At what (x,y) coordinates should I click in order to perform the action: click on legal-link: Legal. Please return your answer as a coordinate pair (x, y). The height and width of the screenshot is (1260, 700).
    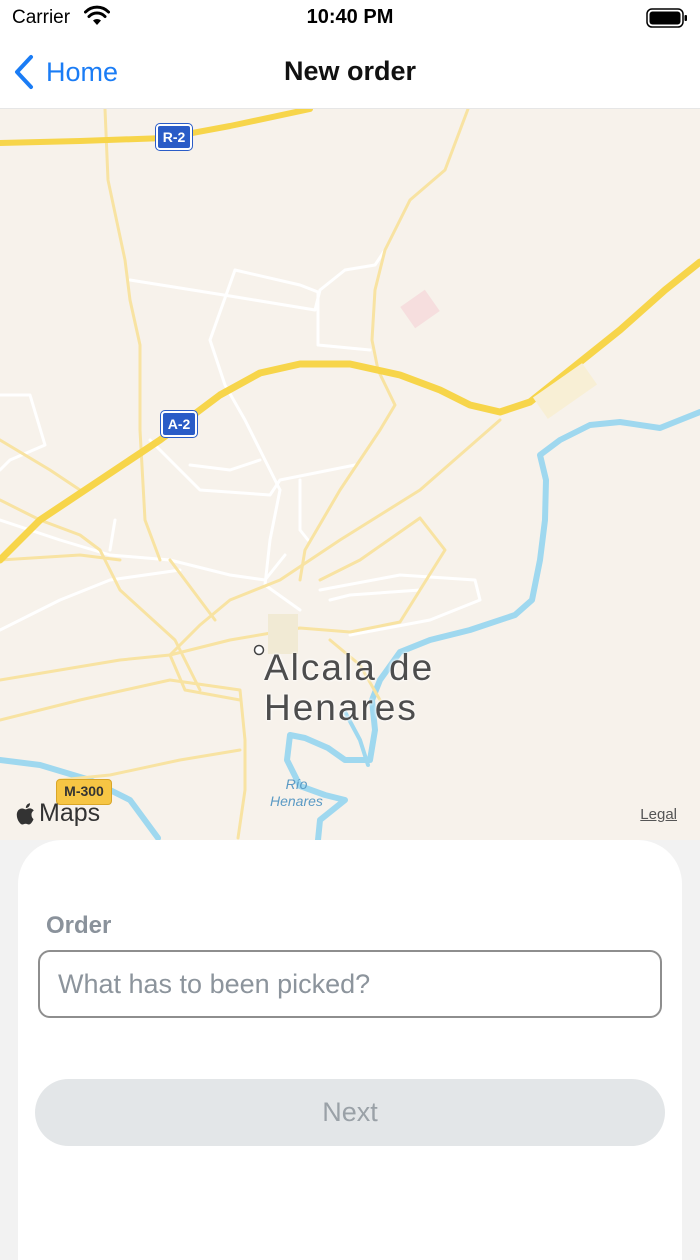
    Looking at the image, I should click on (658, 814).